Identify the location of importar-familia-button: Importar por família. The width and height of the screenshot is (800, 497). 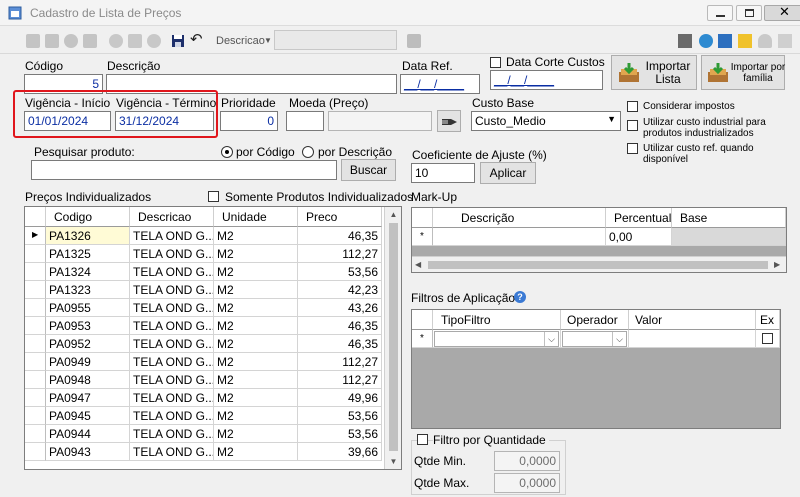
(743, 72).